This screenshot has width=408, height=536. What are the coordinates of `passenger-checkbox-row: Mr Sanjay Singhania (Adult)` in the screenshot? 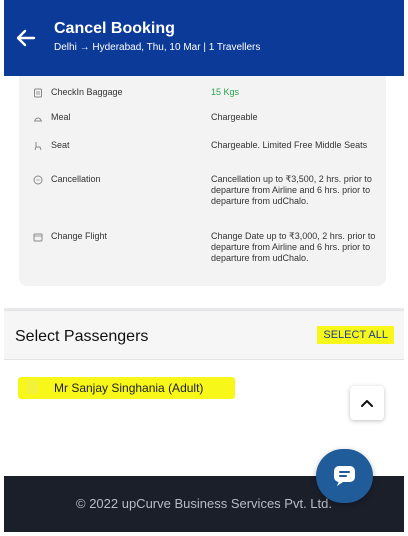 It's located at (126, 388).